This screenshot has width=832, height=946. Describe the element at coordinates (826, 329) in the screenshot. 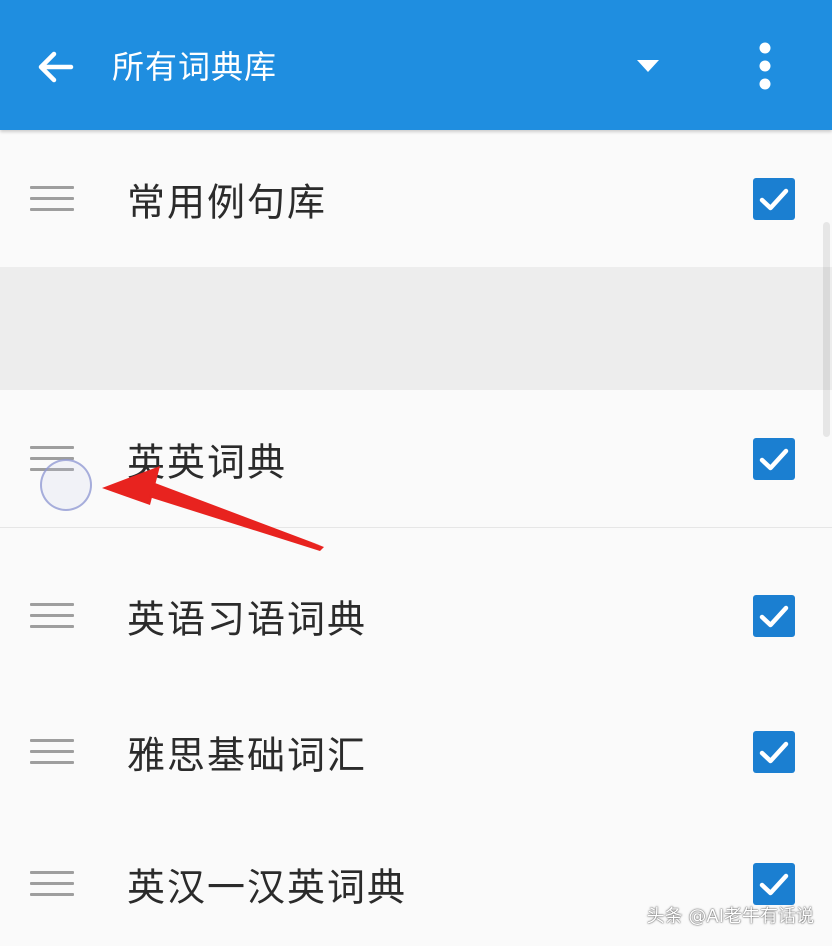

I see `scroll-indicator` at that location.